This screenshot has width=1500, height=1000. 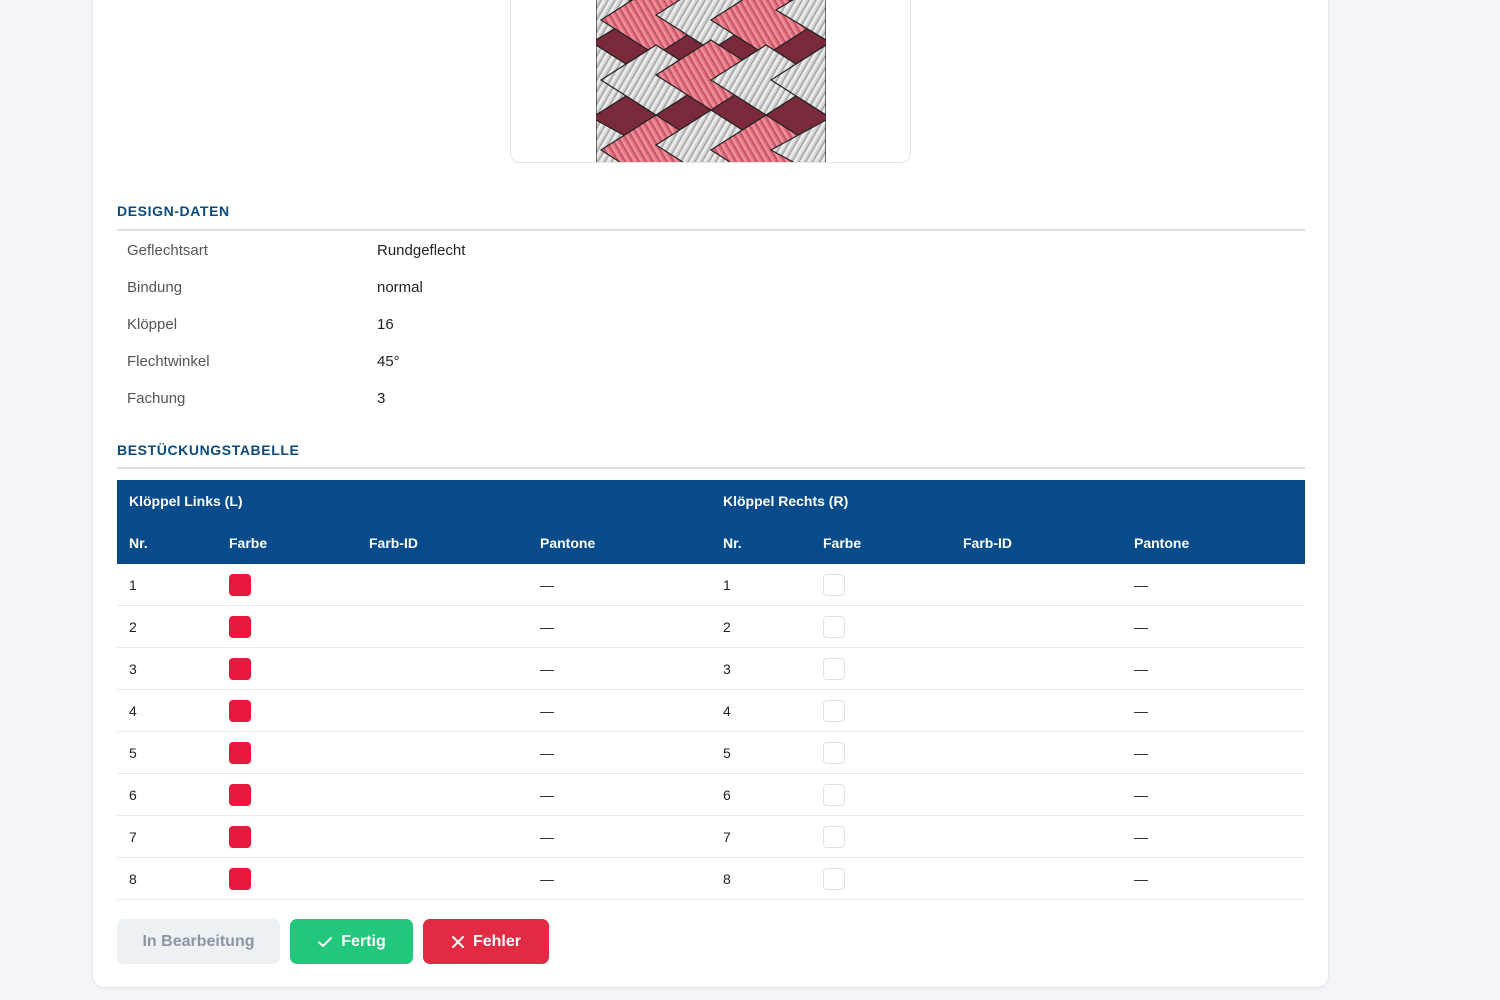 I want to click on table-row: 1—1—, so click(x=711, y=585).